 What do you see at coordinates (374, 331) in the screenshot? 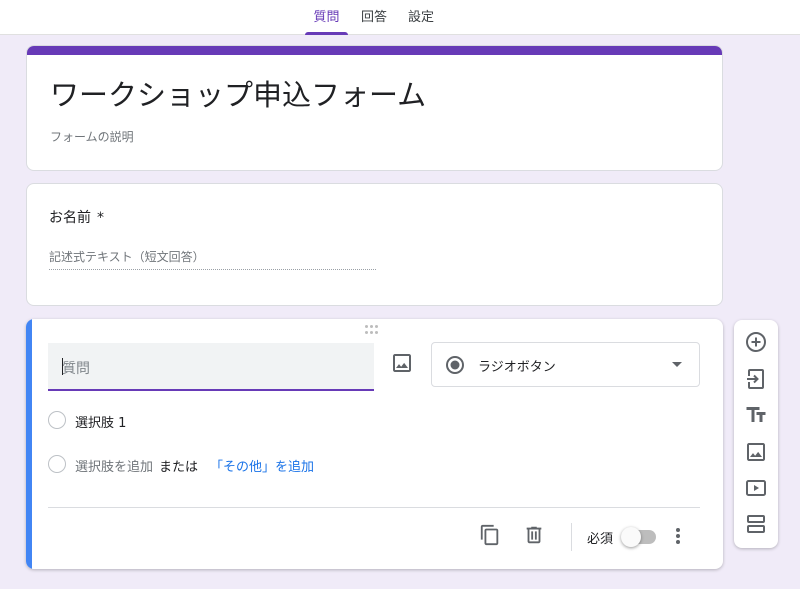
I see `drag-handle-icon` at bounding box center [374, 331].